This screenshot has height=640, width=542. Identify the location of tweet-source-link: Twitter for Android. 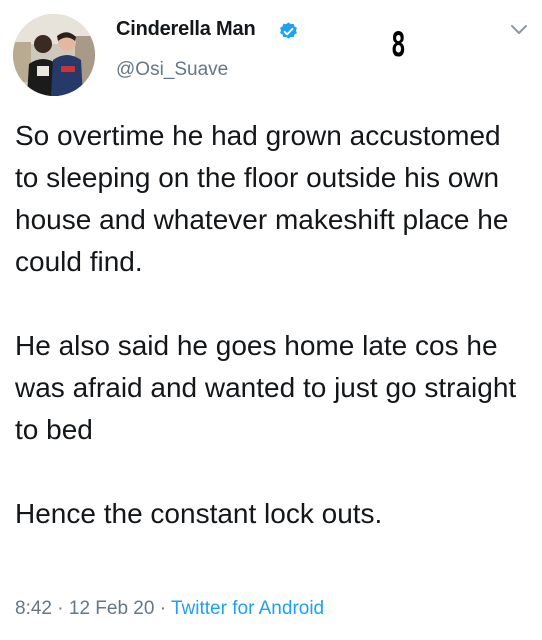
(247, 608).